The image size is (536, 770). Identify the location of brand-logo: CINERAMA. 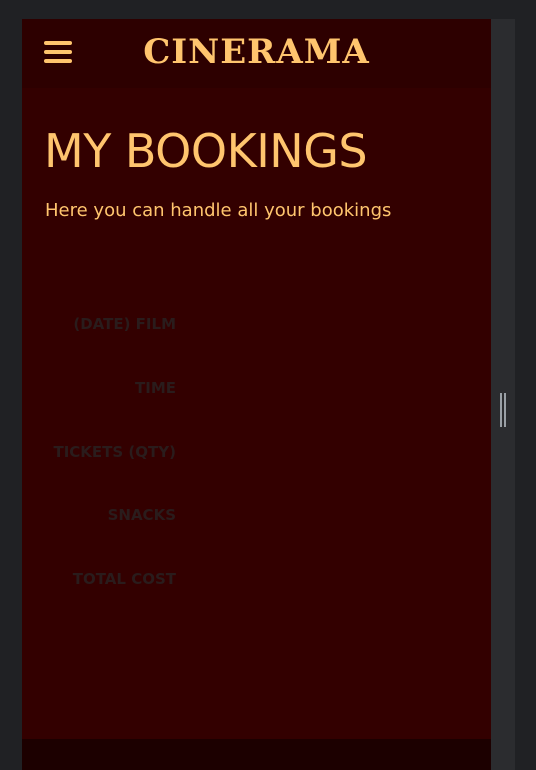
(256, 52).